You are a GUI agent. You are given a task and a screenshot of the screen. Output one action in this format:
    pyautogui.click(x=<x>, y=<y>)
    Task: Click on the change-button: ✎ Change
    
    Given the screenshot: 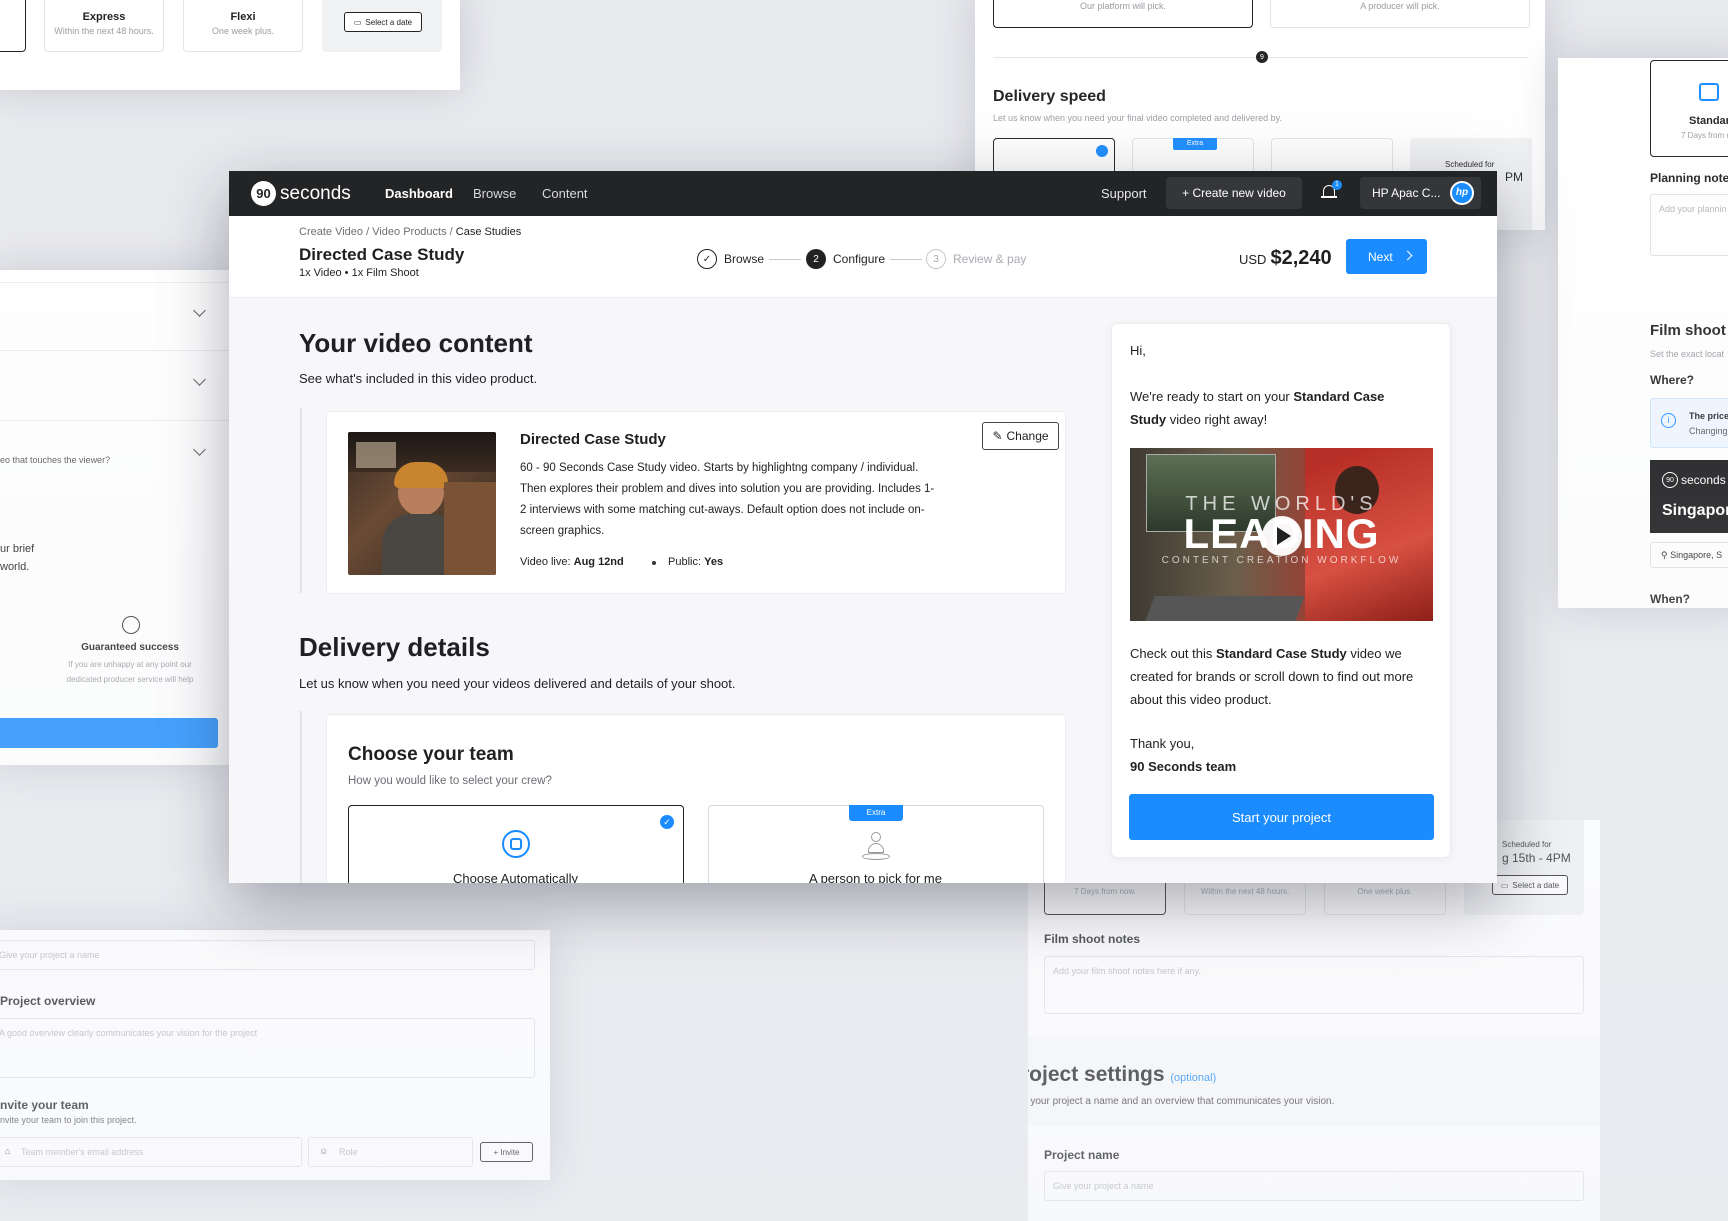 What is the action you would take?
    pyautogui.click(x=1020, y=436)
    